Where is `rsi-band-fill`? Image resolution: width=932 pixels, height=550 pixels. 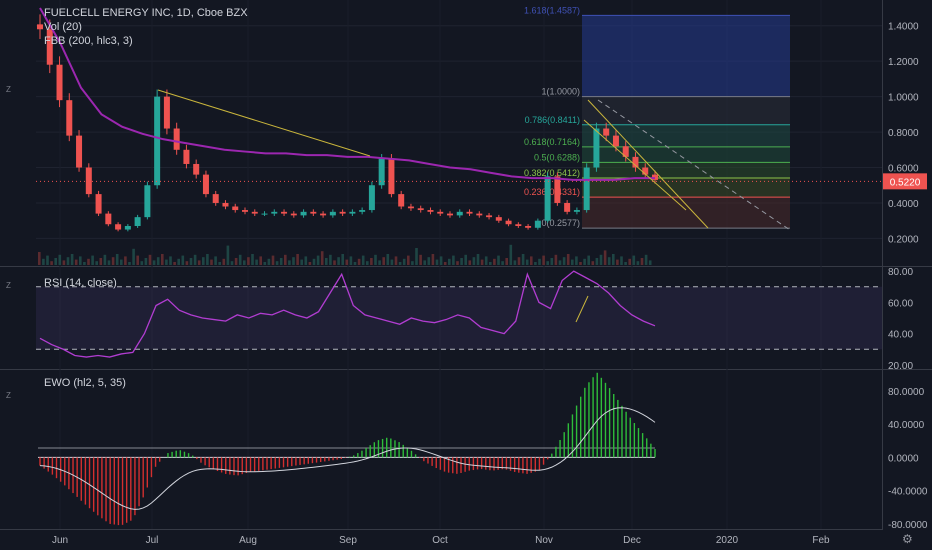 rsi-band-fill is located at coordinates (459, 318).